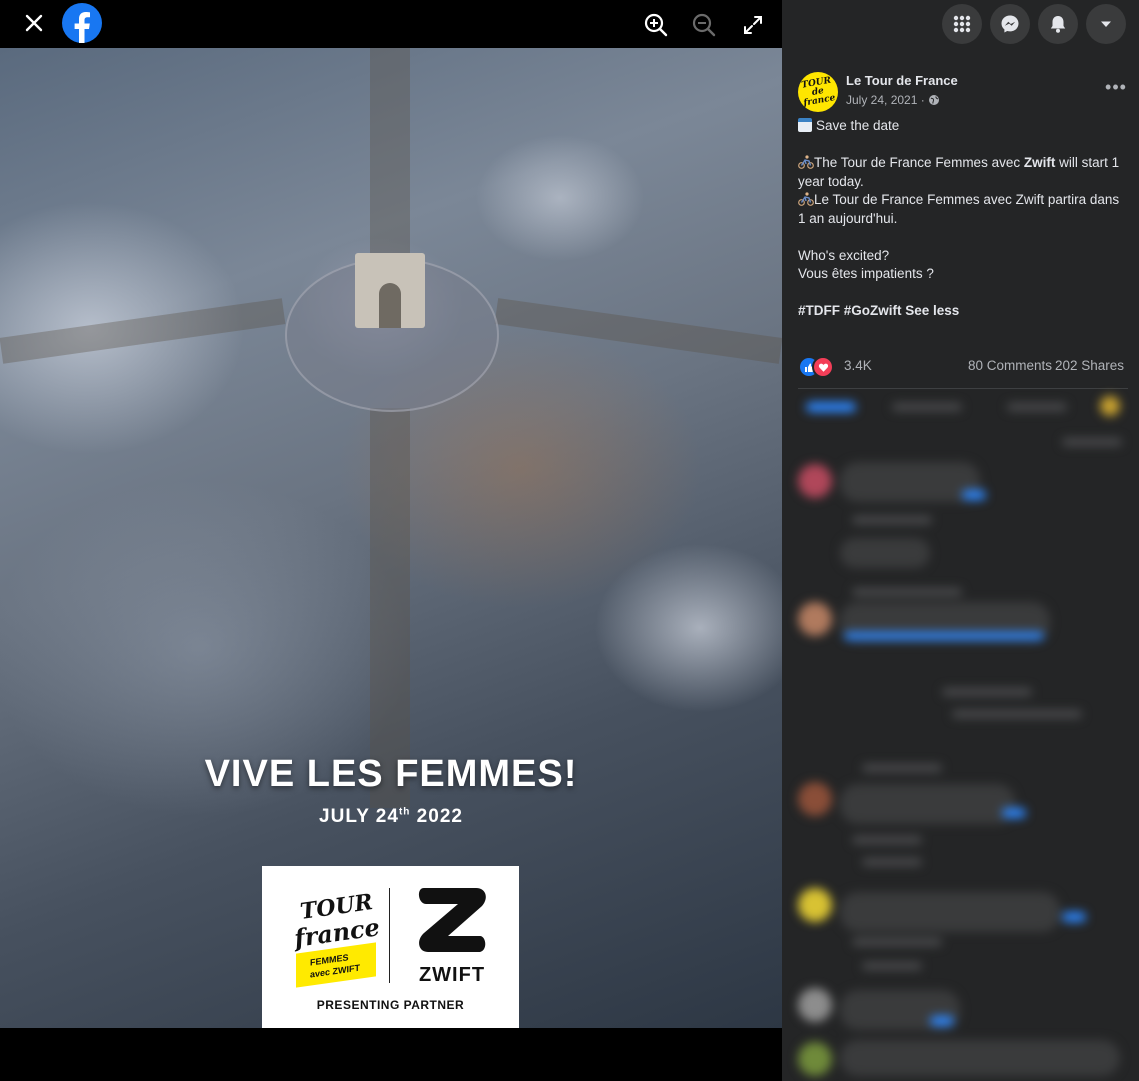 This screenshot has width=1139, height=1081. What do you see at coordinates (1037, 407) in the screenshot?
I see `blurred-share-action` at bounding box center [1037, 407].